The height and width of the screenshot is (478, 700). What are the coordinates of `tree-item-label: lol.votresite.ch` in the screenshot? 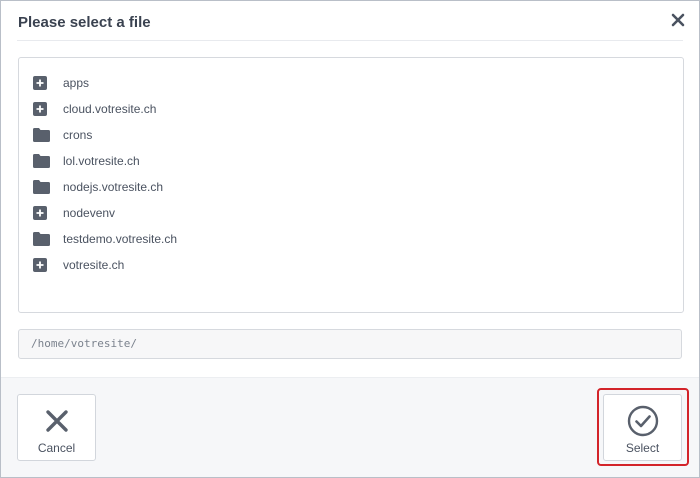 It's located at (101, 161).